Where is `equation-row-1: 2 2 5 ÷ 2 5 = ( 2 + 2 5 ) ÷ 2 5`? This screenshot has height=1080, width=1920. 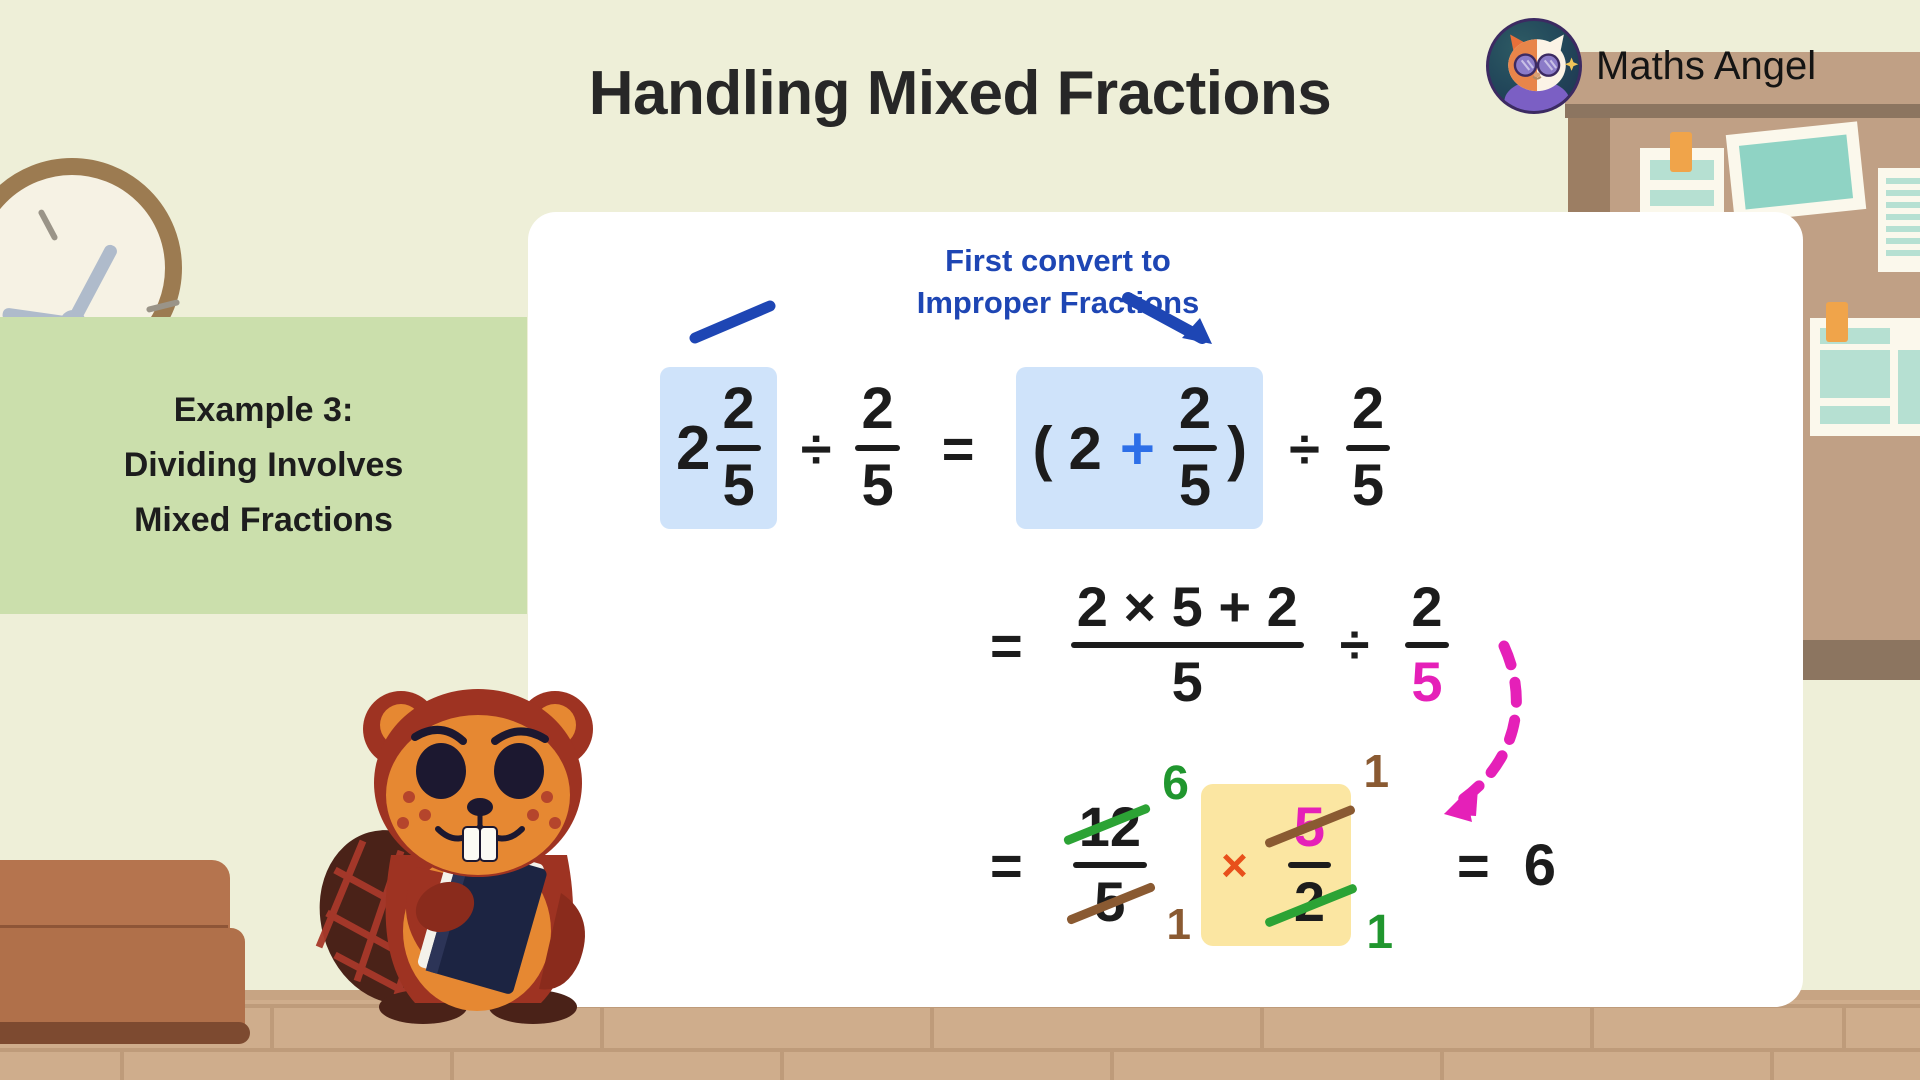
equation-row-1: 2 2 5 ÷ 2 5 = ( 2 + 2 5 ) ÷ 2 5 is located at coordinates (1025, 448).